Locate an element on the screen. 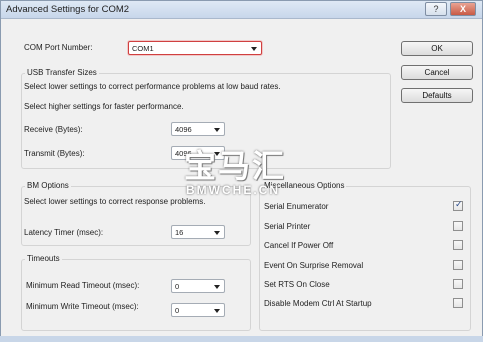 The width and height of the screenshot is (483, 342). window-bottom-edge is located at coordinates (241, 339).